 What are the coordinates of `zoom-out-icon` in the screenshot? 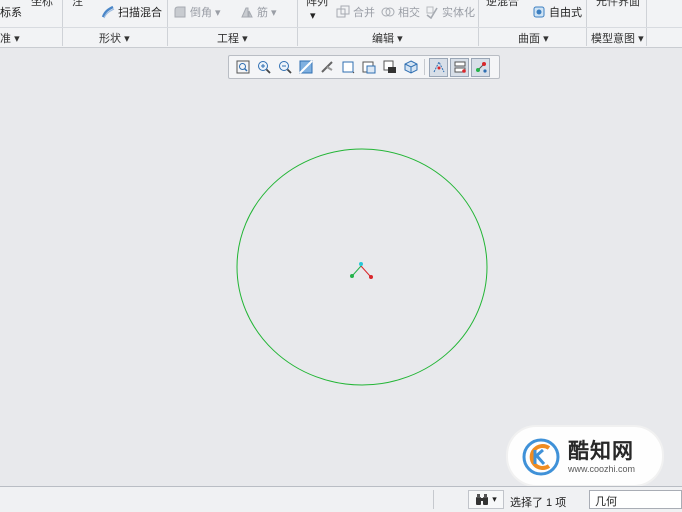 It's located at (285, 67).